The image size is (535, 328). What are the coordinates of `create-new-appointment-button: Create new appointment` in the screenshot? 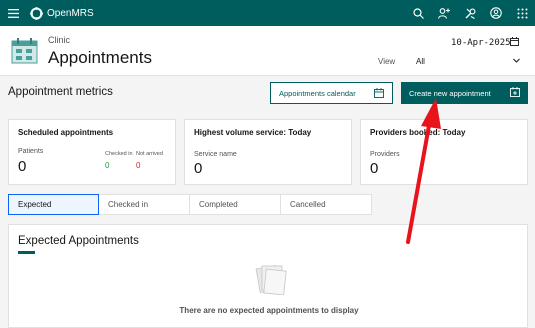 It's located at (464, 93).